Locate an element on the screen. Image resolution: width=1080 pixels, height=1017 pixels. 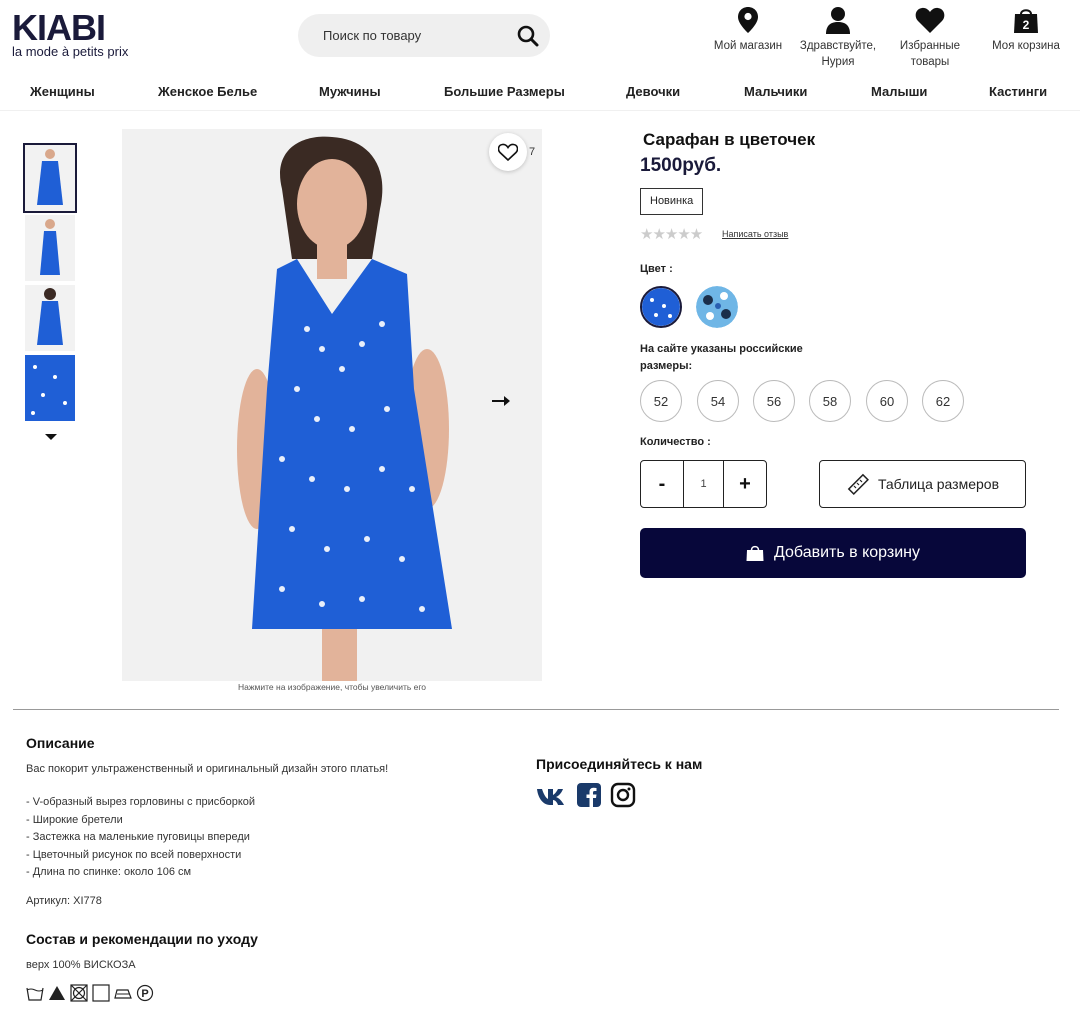
size-chart-button: Таблица размеров is located at coordinates (922, 484).